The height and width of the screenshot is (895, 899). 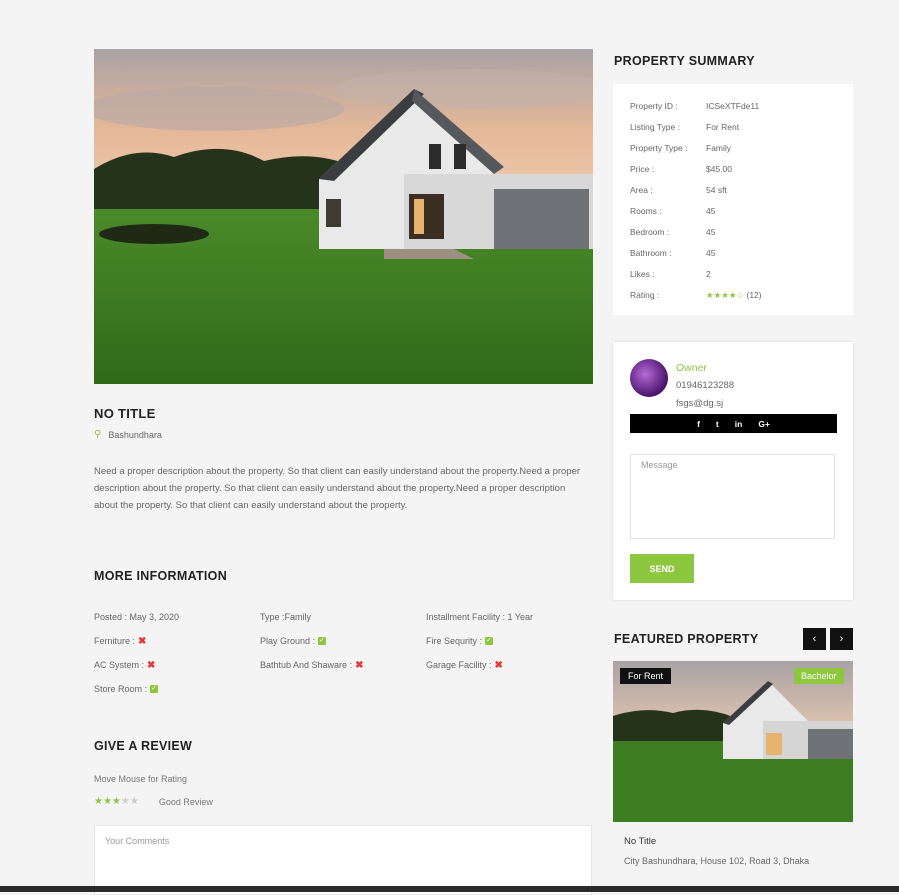 I want to click on featured-property-image, so click(x=733, y=741).